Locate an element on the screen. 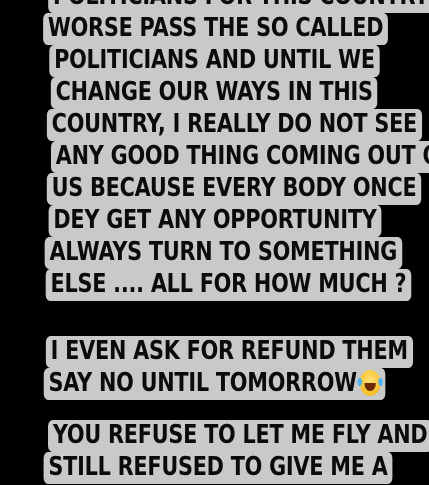 The image size is (429, 485). text-line-content: SAY NO UNTIL TOMORROW is located at coordinates (202, 383).